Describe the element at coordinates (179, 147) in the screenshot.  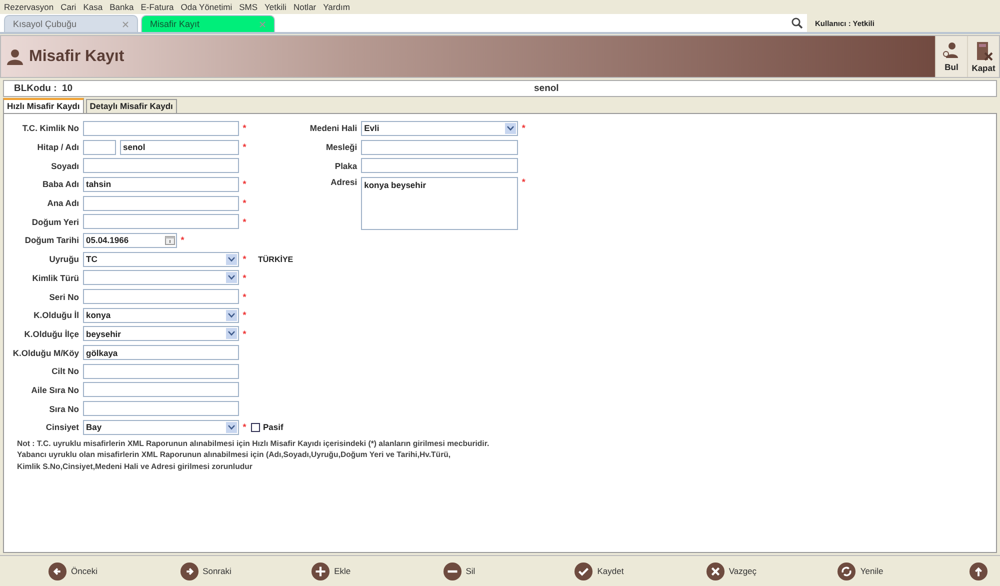
I see `text-field: senol` at that location.